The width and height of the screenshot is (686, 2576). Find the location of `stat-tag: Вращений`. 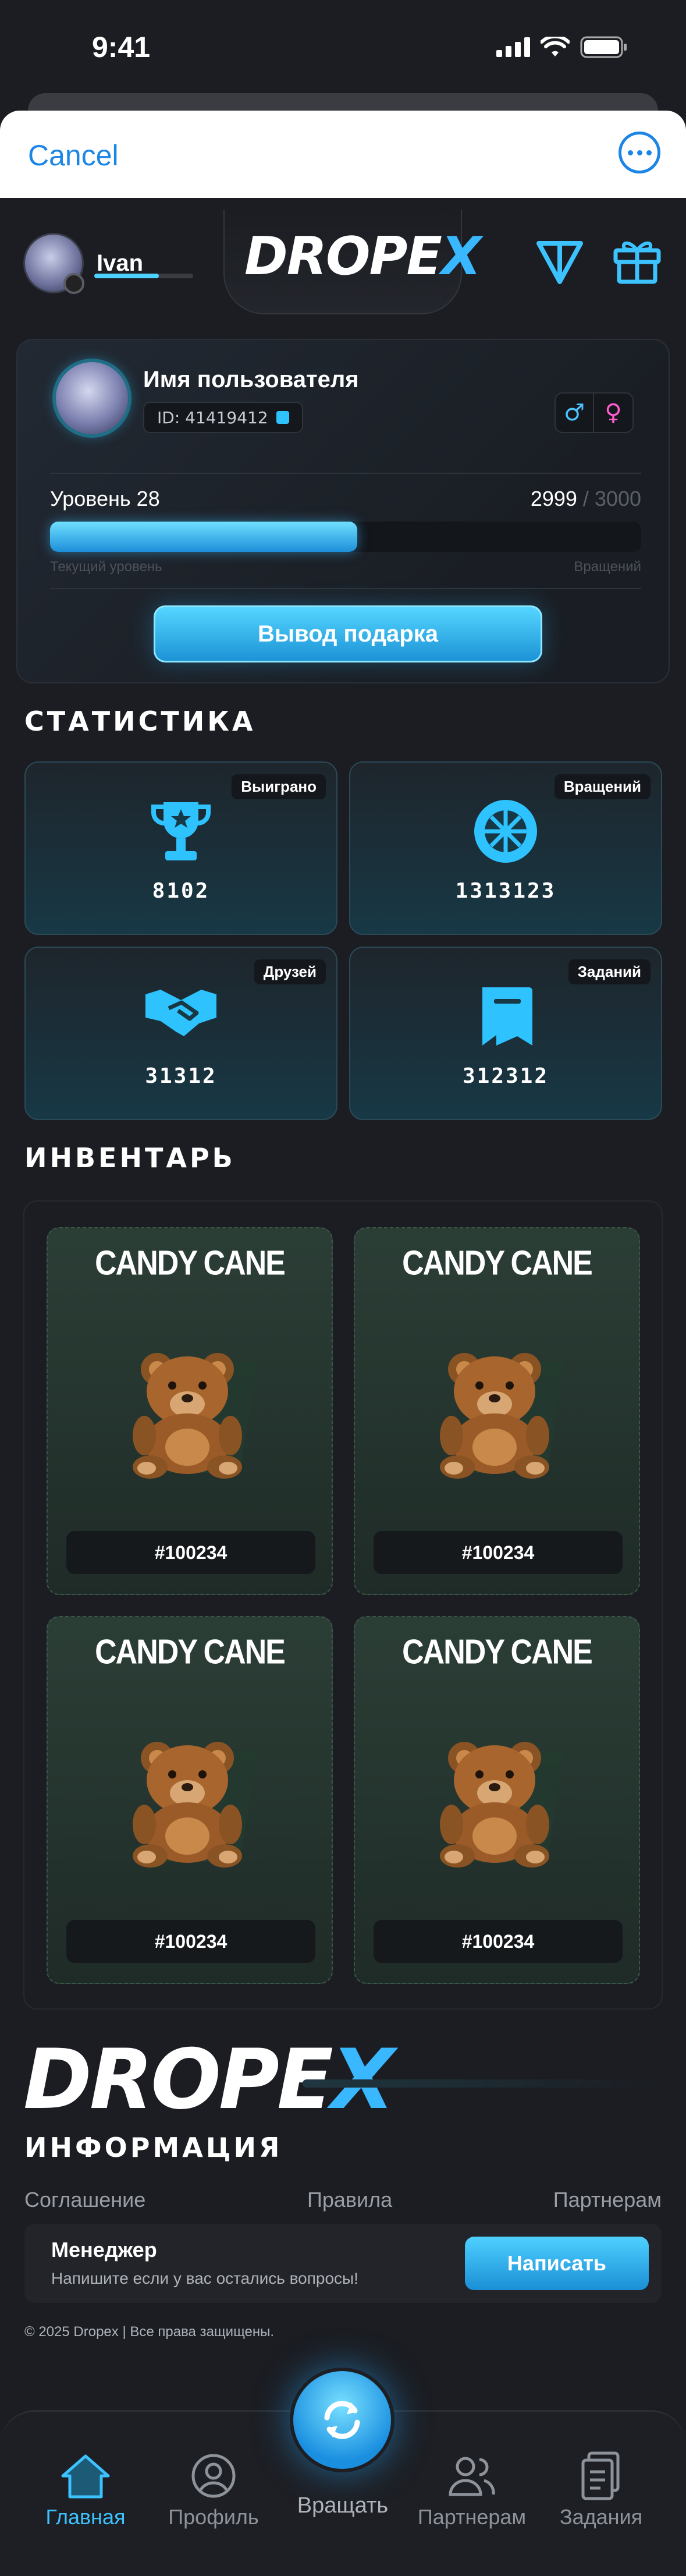

stat-tag: Вращений is located at coordinates (602, 786).